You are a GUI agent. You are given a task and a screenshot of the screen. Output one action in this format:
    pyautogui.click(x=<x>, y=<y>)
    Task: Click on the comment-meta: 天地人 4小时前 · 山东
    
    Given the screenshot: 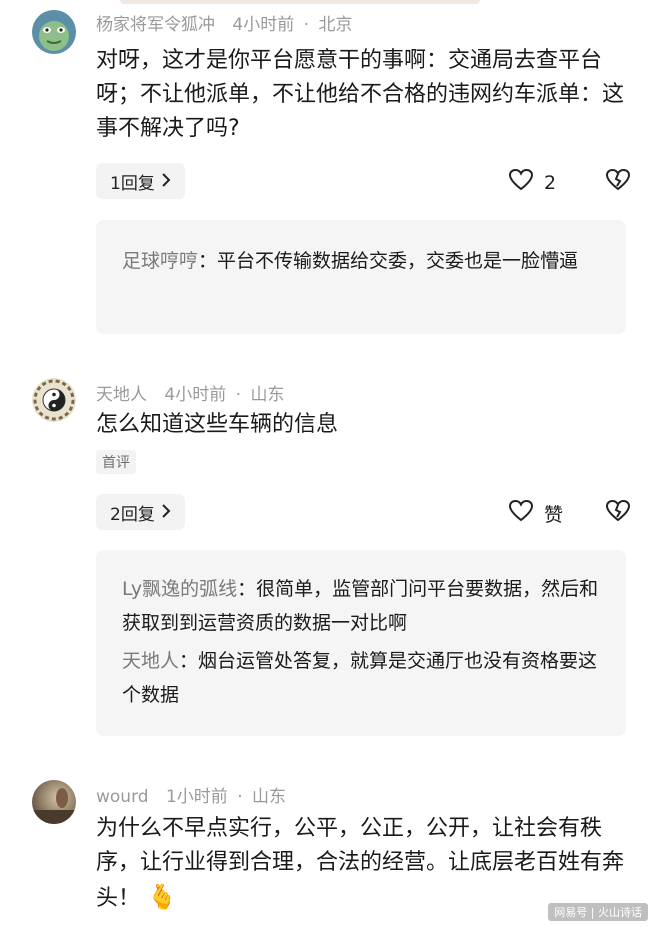 What is the action you would take?
    pyautogui.click(x=190, y=392)
    